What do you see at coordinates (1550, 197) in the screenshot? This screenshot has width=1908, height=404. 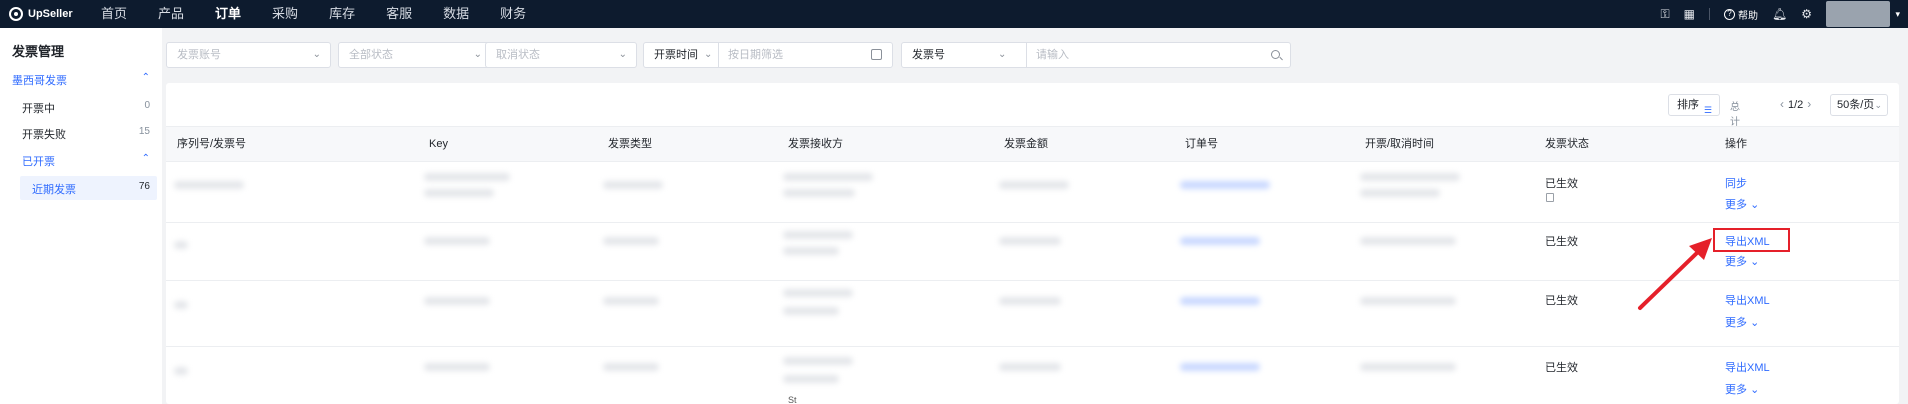 I see `document-icon` at bounding box center [1550, 197].